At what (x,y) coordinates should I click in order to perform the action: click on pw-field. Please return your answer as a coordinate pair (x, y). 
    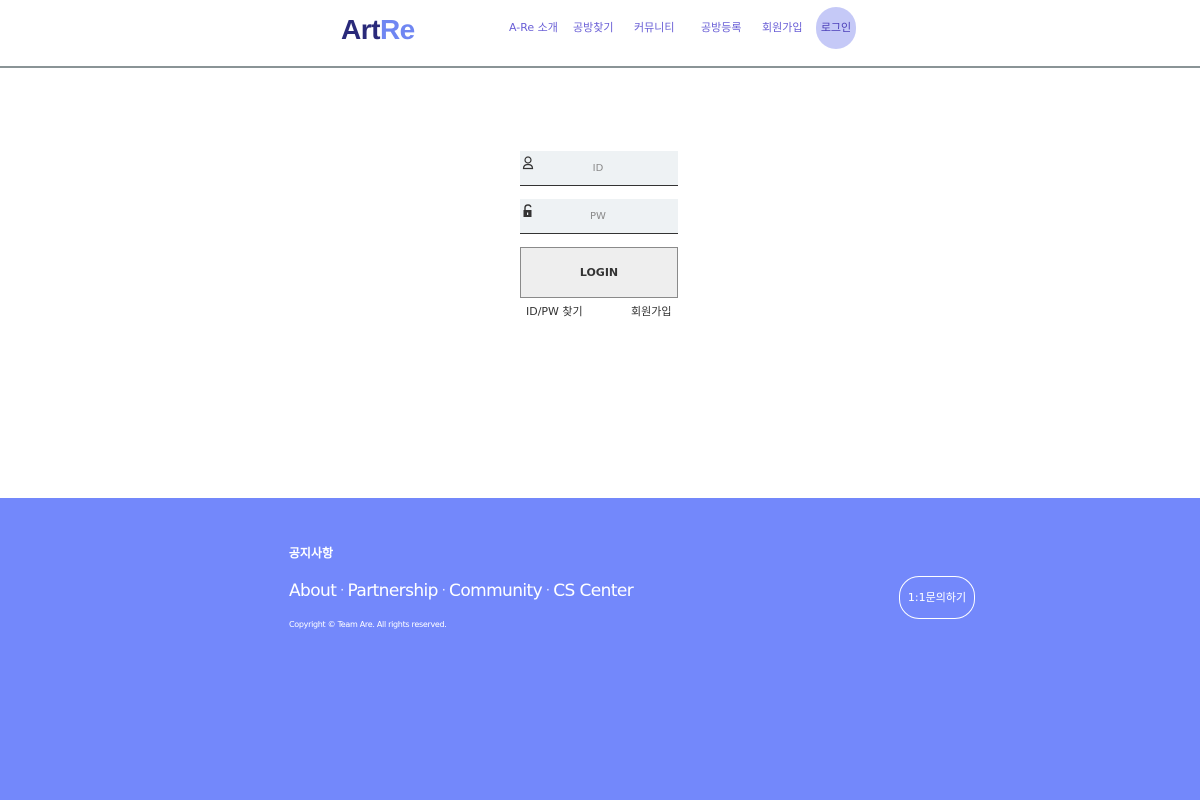
    Looking at the image, I should click on (599, 216).